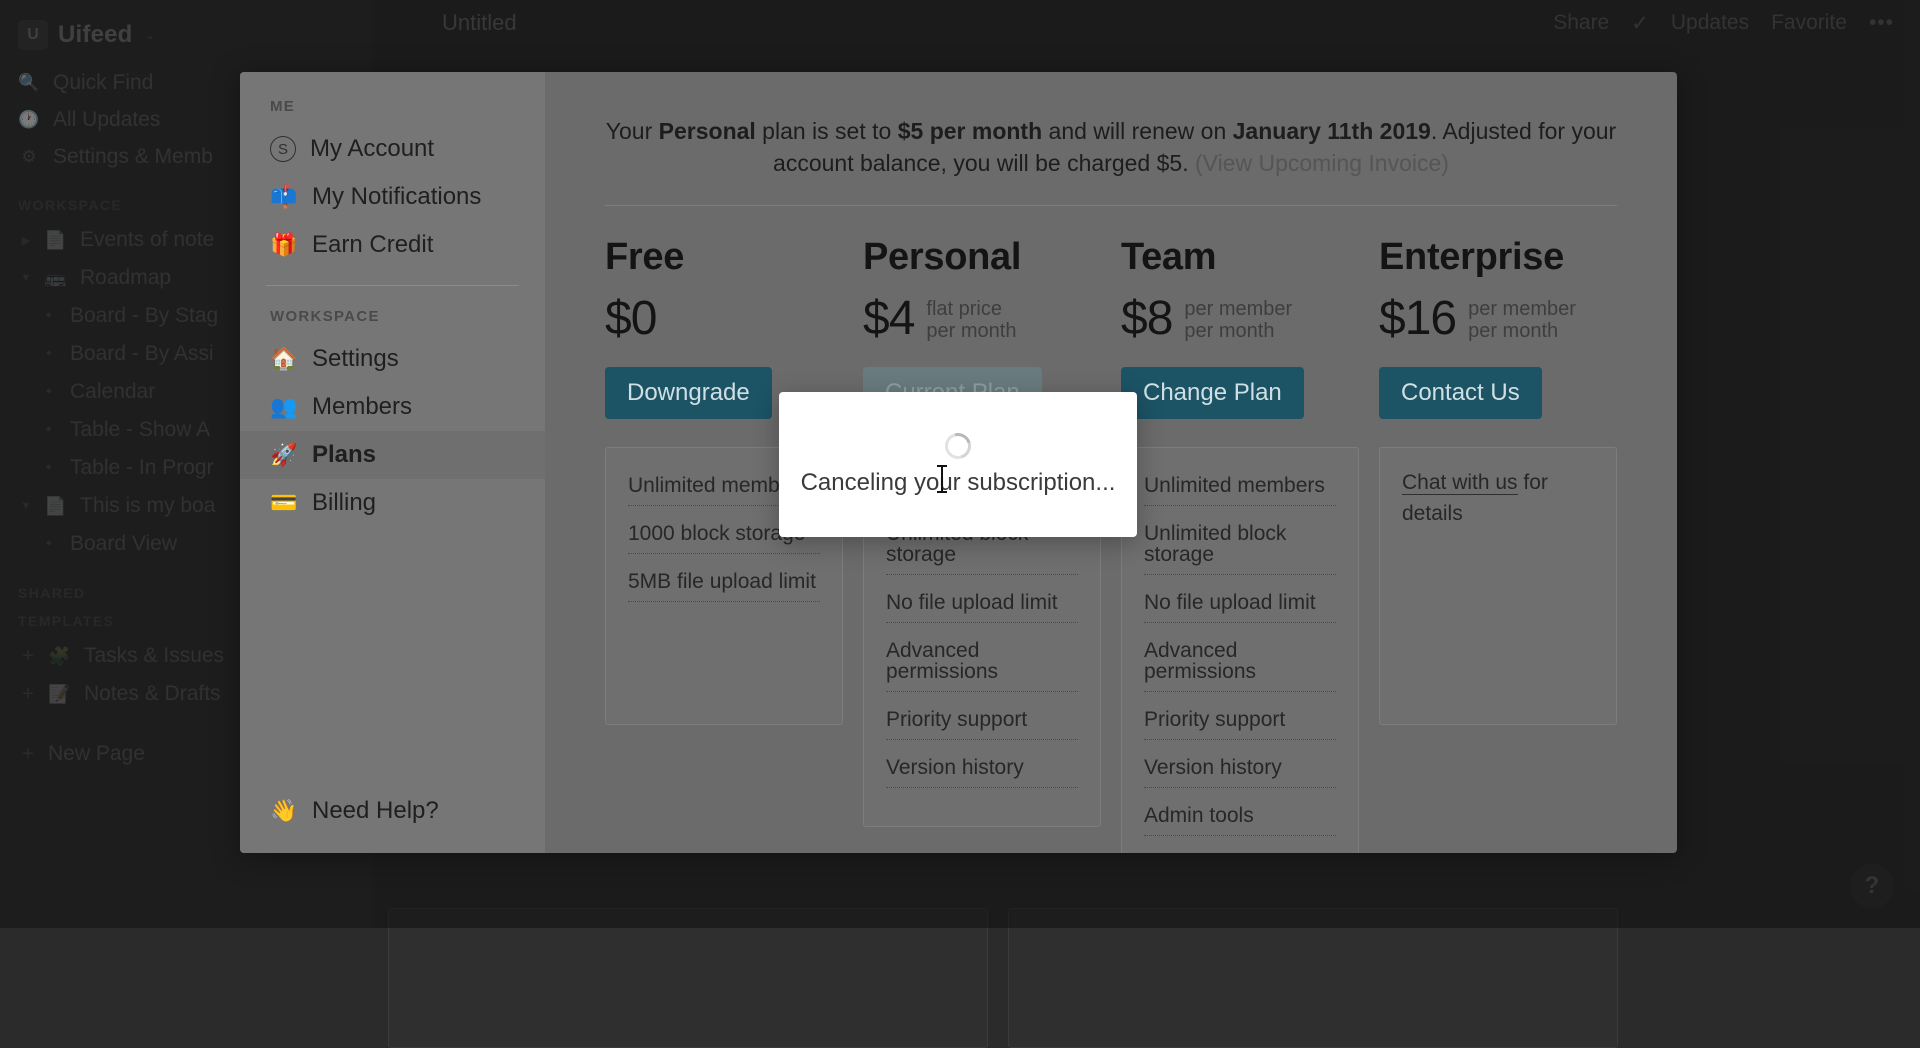  What do you see at coordinates (392, 319) in the screenshot?
I see `settings-section-workspace: WORKSPACE` at bounding box center [392, 319].